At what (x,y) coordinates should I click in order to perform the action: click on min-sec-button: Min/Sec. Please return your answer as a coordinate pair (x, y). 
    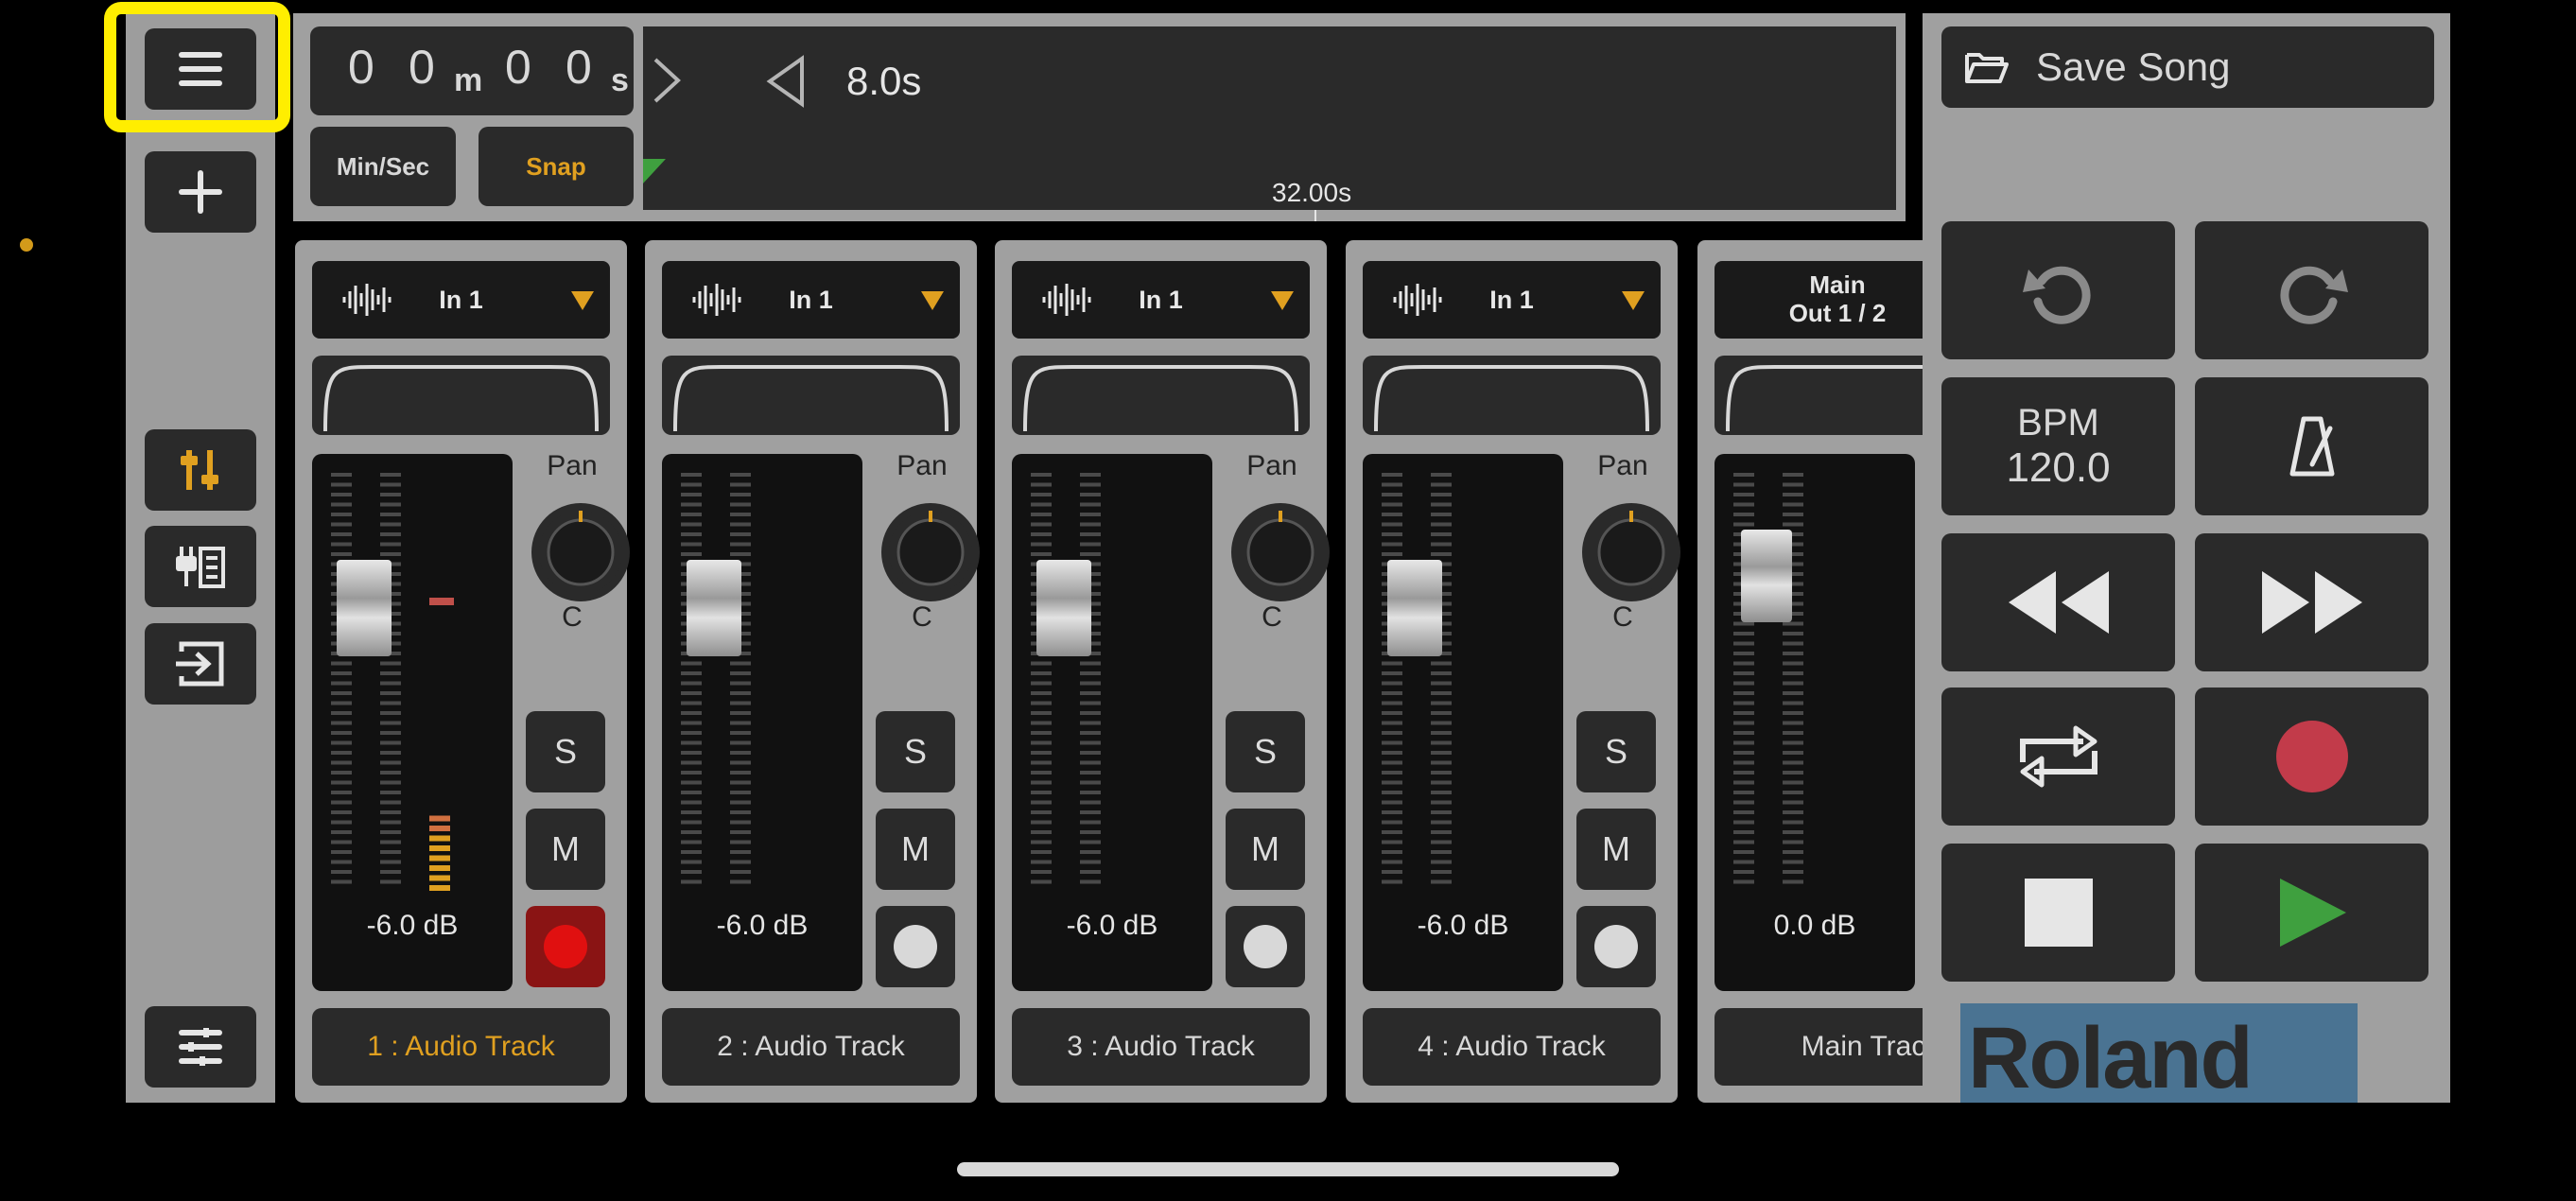
    Looking at the image, I should click on (383, 166).